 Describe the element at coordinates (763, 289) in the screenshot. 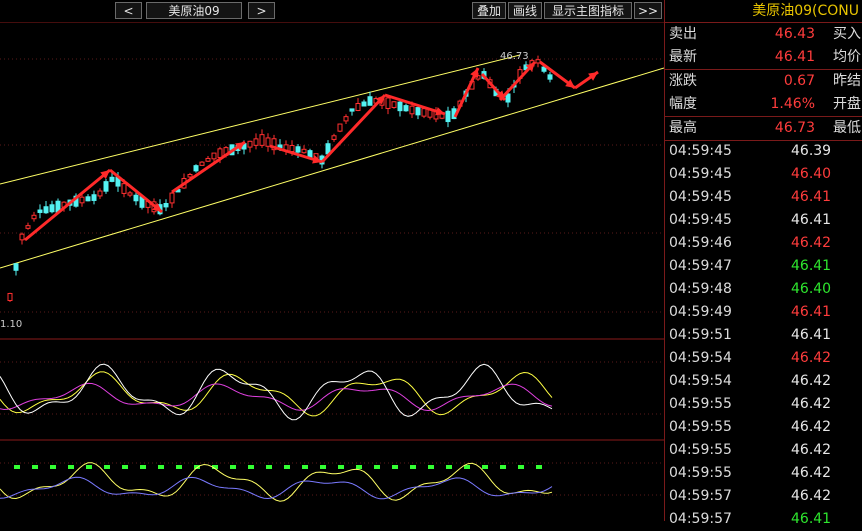

I see `tick-row: 04:59:48 46.40` at that location.